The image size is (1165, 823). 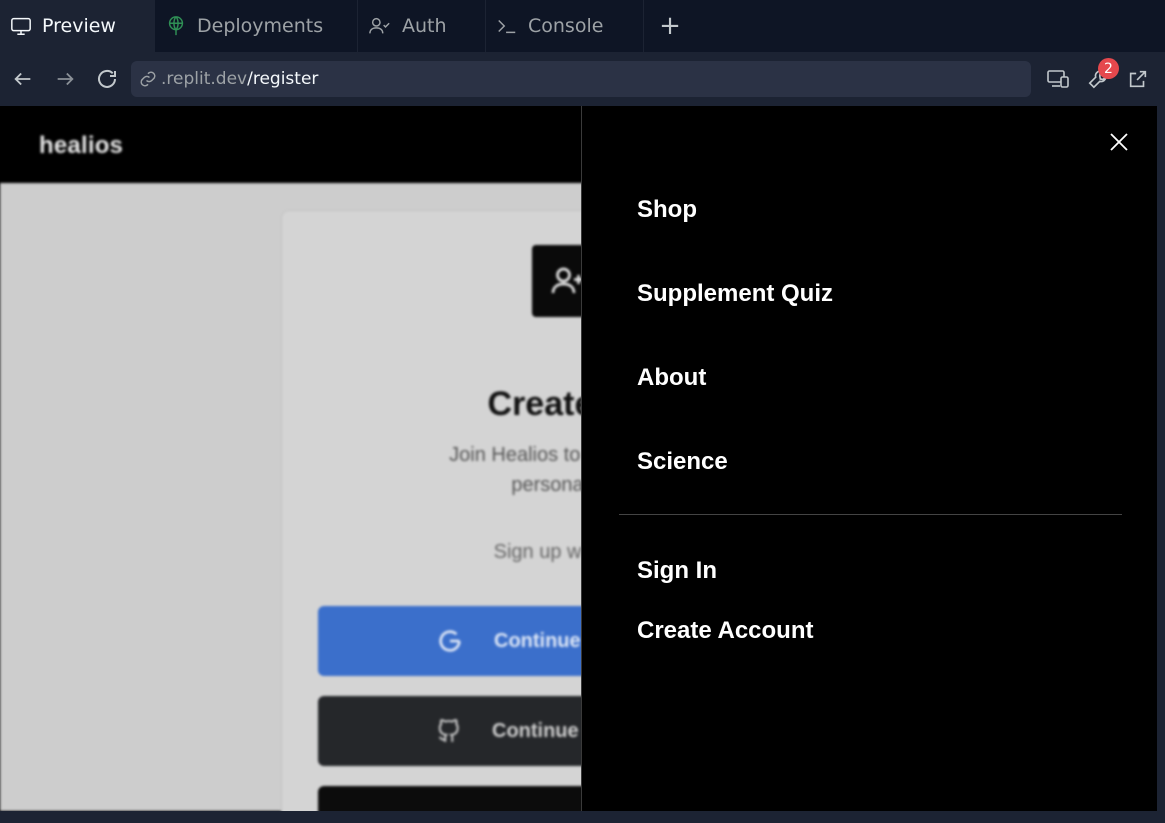 What do you see at coordinates (148, 79) in the screenshot?
I see `link-icon` at bounding box center [148, 79].